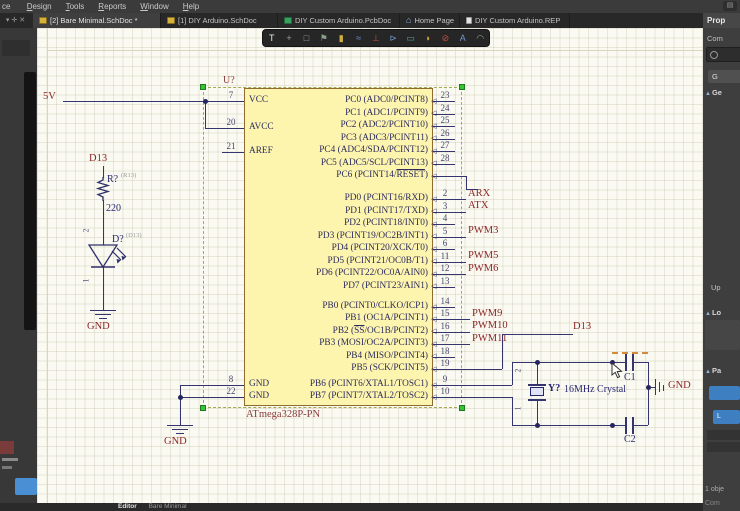 The width and height of the screenshot is (740, 511). Describe the element at coordinates (175, 441) in the screenshot. I see `gnd-label-ic: GND` at that location.